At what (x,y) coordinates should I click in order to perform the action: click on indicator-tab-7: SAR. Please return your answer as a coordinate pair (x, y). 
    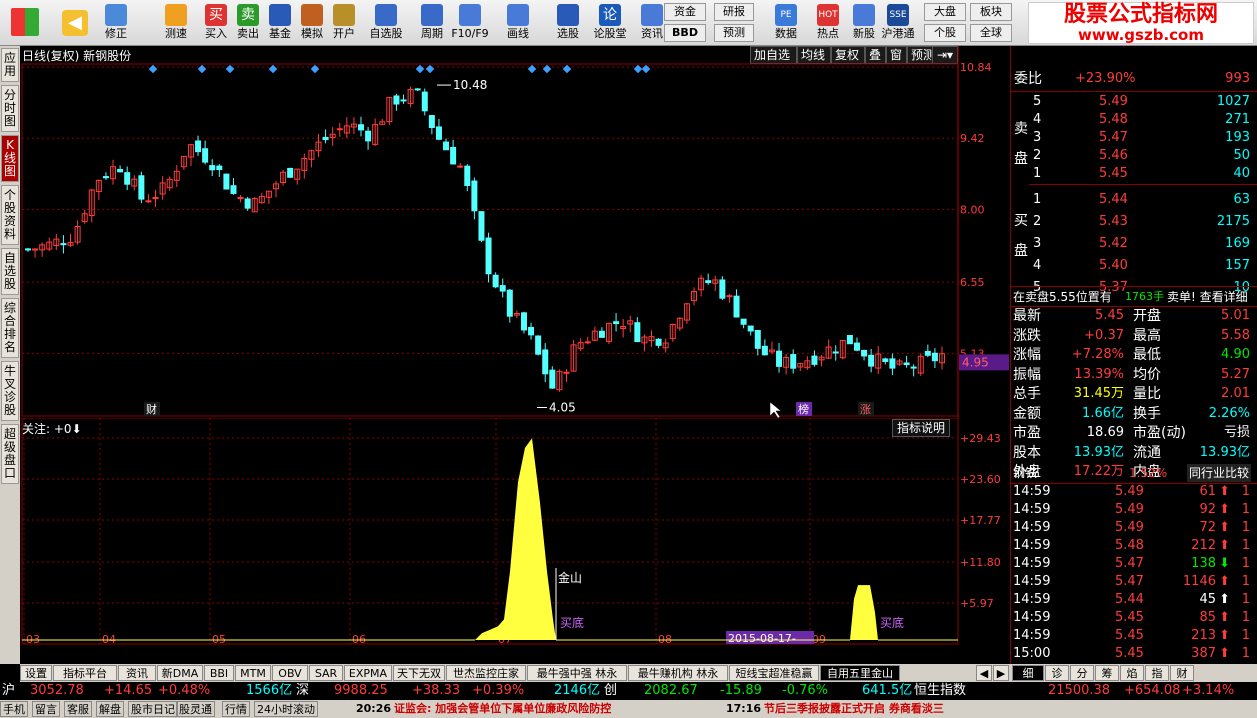
    Looking at the image, I should click on (326, 673).